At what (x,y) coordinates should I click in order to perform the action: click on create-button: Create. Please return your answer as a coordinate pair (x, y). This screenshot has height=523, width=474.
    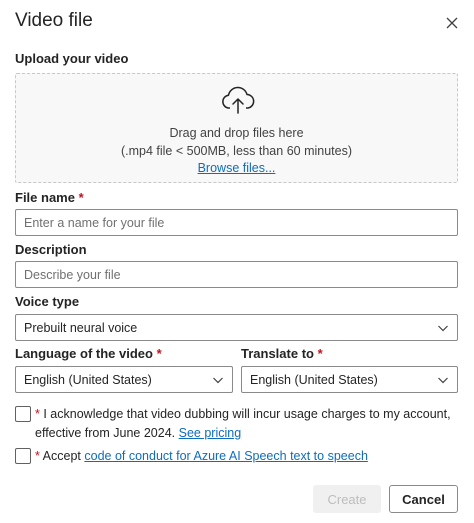
    Looking at the image, I should click on (347, 499).